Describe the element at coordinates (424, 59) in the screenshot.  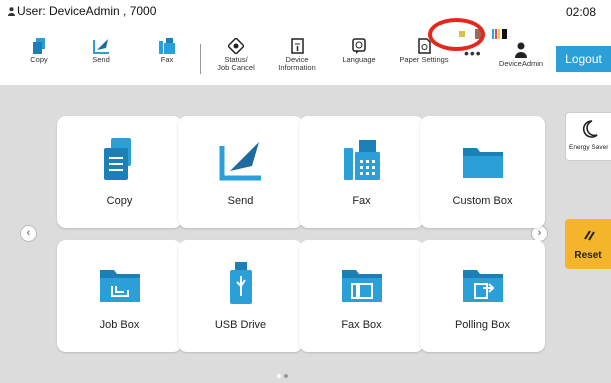
I see `toolbar-paper-settings-label: Paper Settings` at that location.